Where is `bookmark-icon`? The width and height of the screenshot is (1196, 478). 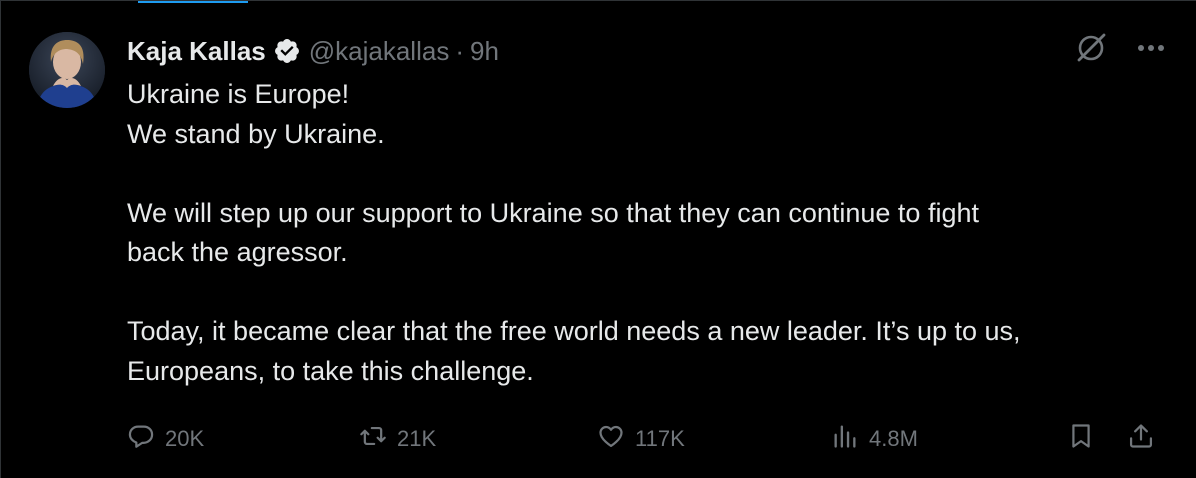 bookmark-icon is located at coordinates (1081, 439).